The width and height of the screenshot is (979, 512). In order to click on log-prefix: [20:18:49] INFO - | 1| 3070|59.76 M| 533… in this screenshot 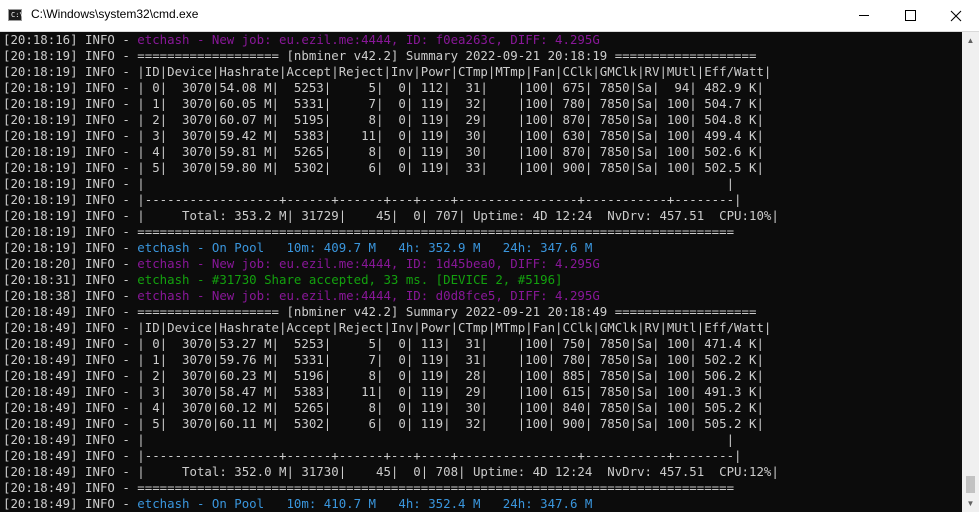, I will do `click(383, 359)`.